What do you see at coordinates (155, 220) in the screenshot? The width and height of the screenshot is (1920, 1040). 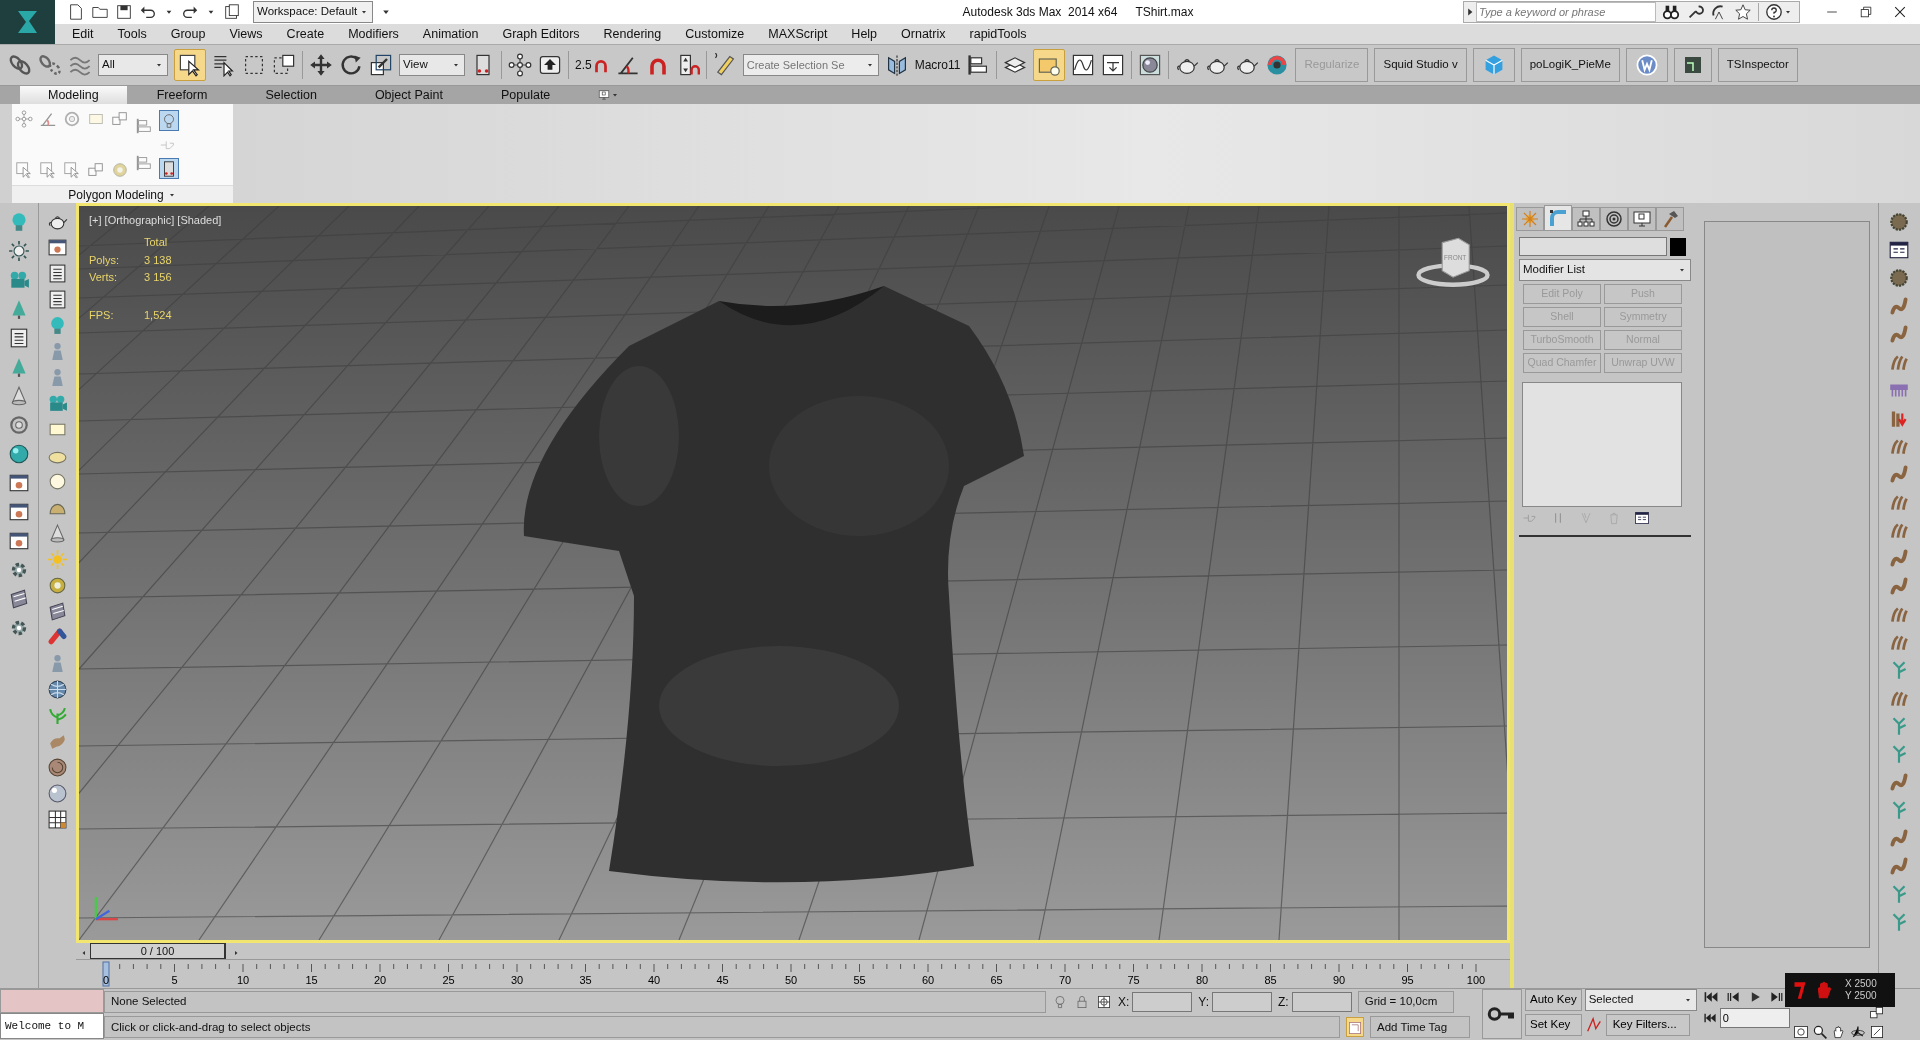 I see `viewport-label: [+] [Orthographic] [Shaded]` at bounding box center [155, 220].